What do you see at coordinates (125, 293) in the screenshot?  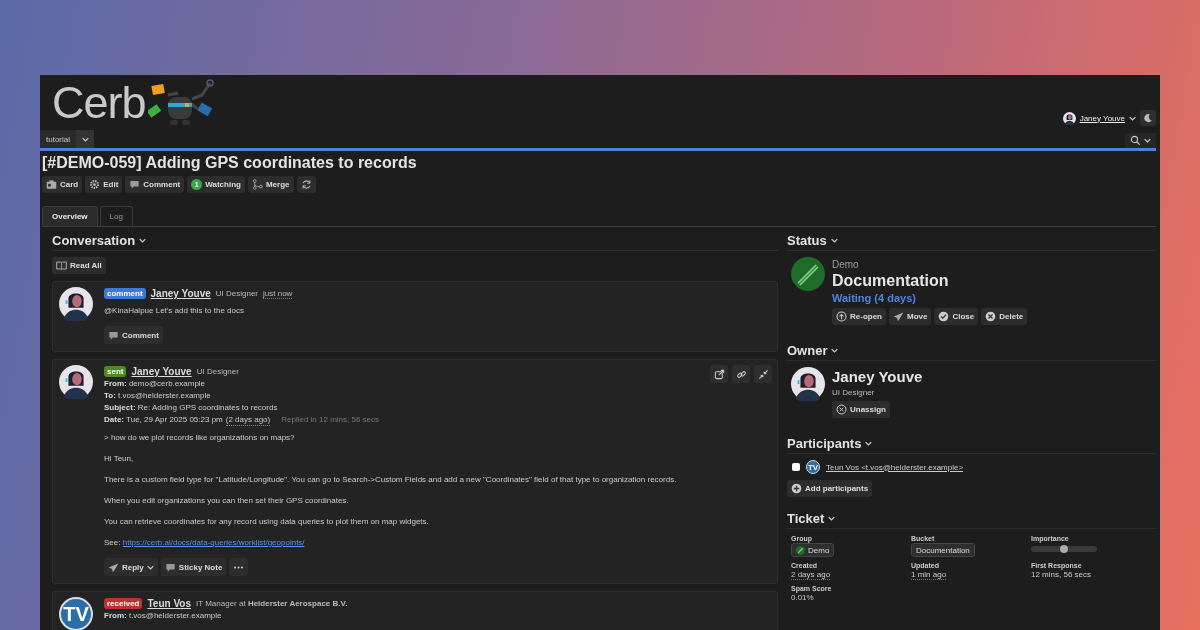 I see `message-type-badge: comment` at bounding box center [125, 293].